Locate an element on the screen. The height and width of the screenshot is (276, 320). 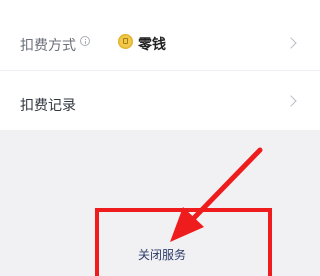
annotation-highlight-box is located at coordinates (183, 242).